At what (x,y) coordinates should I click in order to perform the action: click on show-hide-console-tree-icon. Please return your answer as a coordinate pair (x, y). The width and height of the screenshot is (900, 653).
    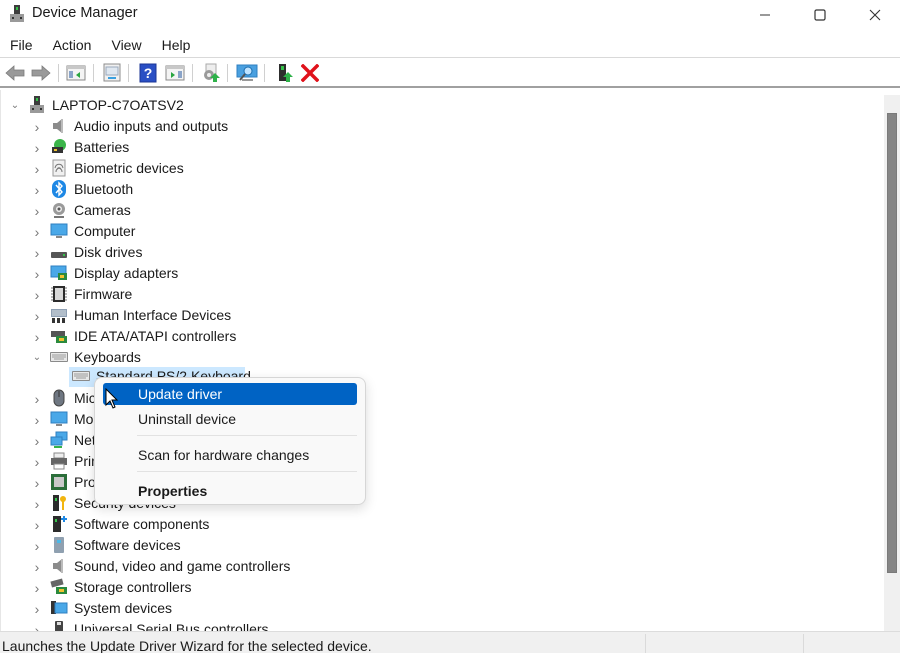
    Looking at the image, I should click on (76, 73).